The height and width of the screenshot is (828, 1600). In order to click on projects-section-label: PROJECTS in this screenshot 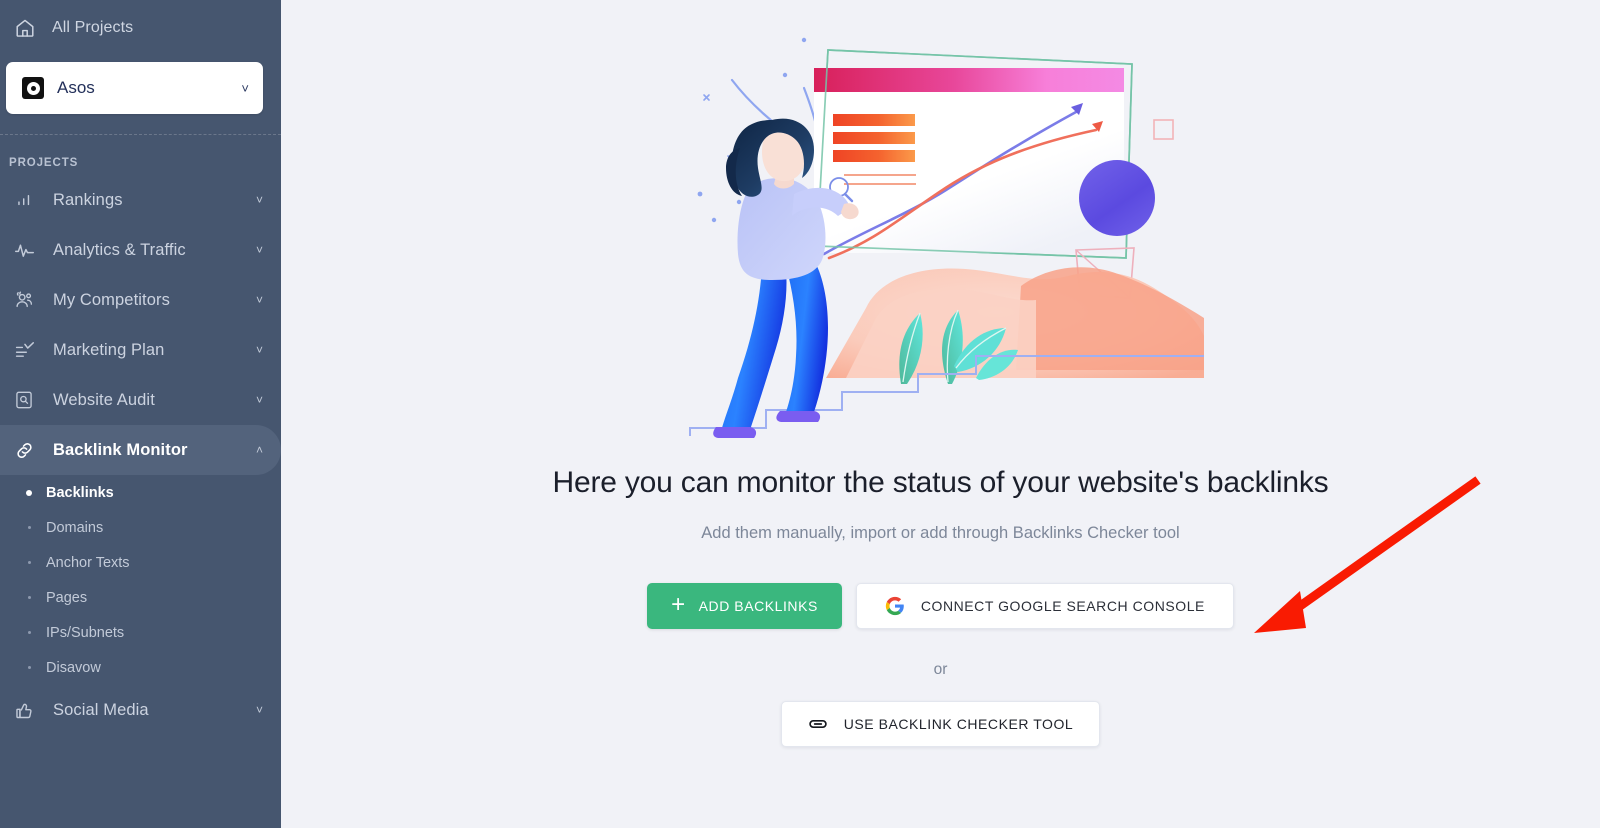, I will do `click(44, 163)`.